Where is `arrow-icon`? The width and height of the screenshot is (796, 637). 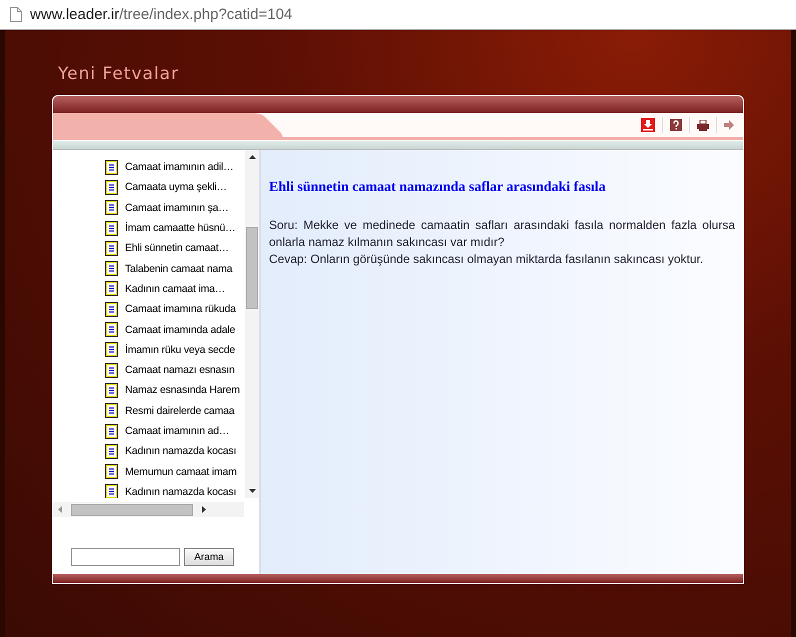
arrow-icon is located at coordinates (729, 125).